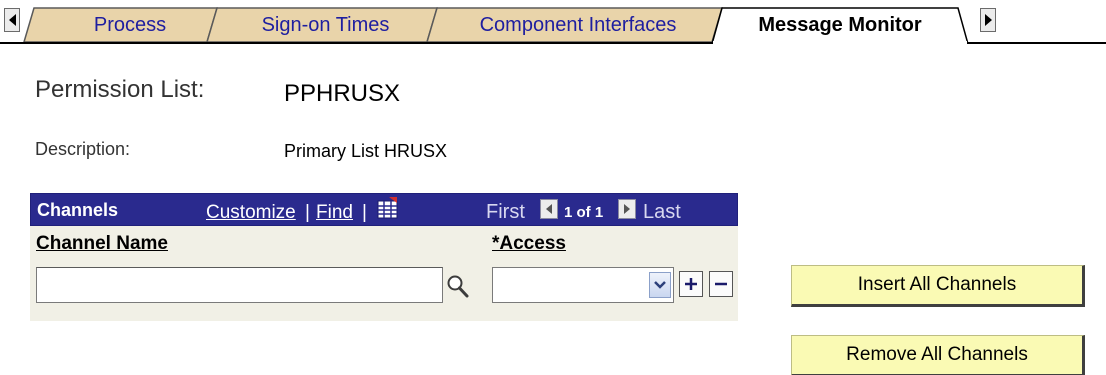 This screenshot has width=1106, height=375. Describe the element at coordinates (366, 151) in the screenshot. I see `description-value: Primary List HRUSX` at that location.